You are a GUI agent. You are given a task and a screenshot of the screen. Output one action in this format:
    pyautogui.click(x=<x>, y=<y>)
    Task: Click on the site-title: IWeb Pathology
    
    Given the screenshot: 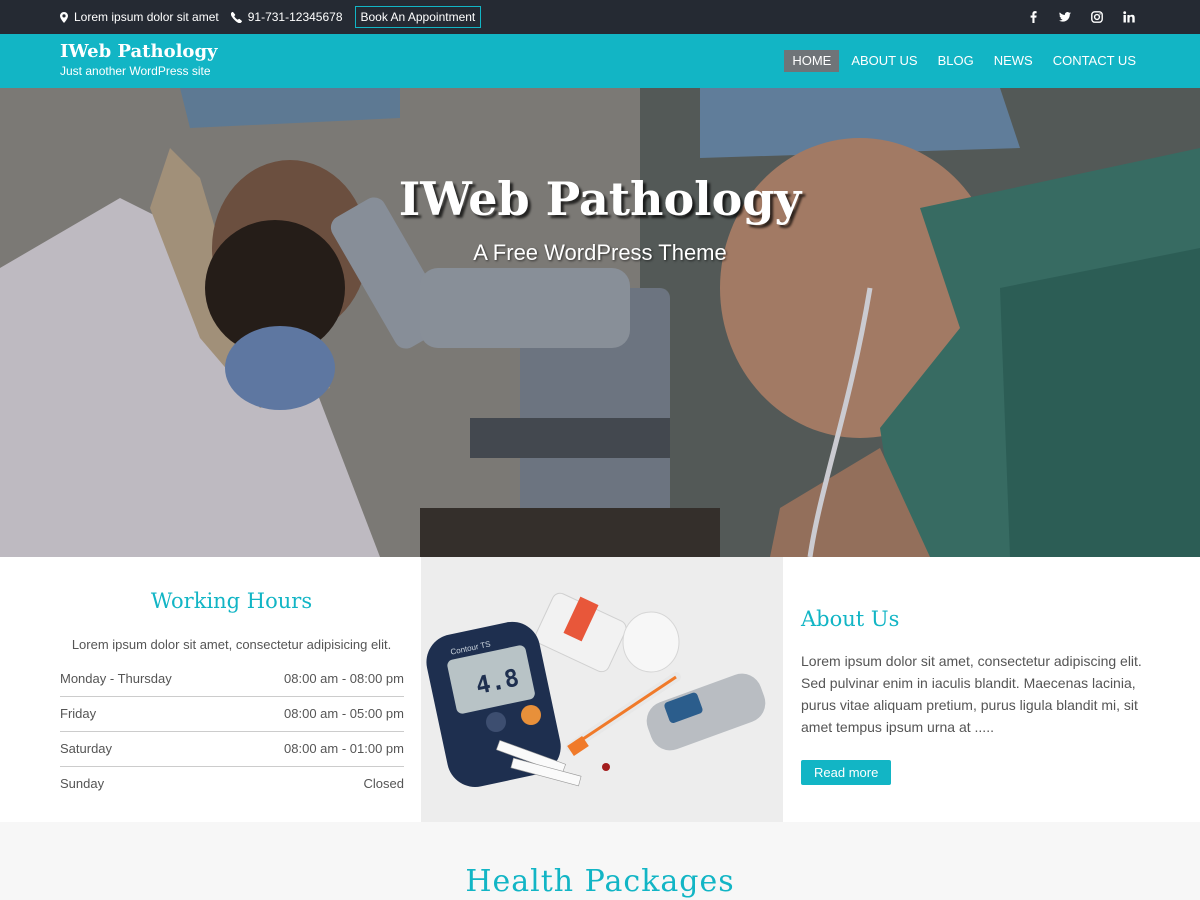 What is the action you would take?
    pyautogui.click(x=138, y=52)
    